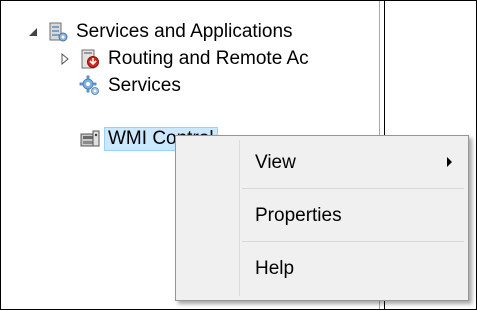  Describe the element at coordinates (449, 162) in the screenshot. I see `submenu-arrow-icon` at that location.